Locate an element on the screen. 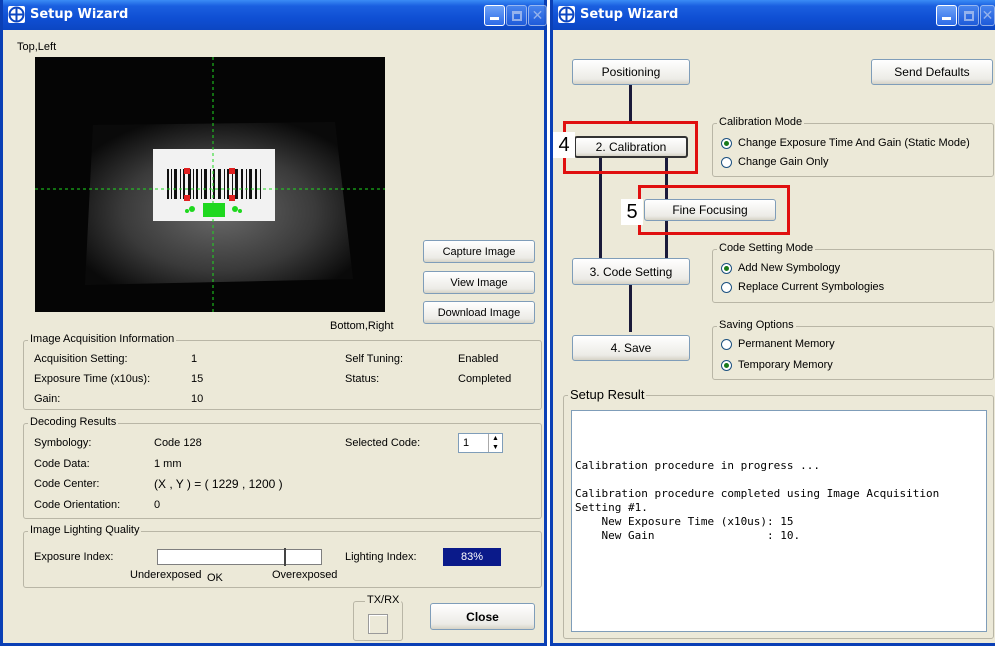 The height and width of the screenshot is (646, 995). spinner-down-icon: ▼ is located at coordinates (495, 447).